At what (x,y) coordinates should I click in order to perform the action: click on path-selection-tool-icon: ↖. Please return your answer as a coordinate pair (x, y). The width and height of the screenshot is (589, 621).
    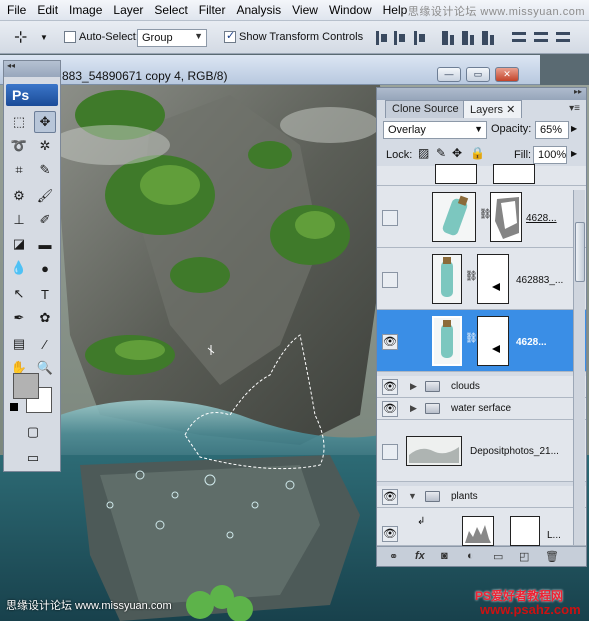
    Looking at the image, I should click on (19, 294).